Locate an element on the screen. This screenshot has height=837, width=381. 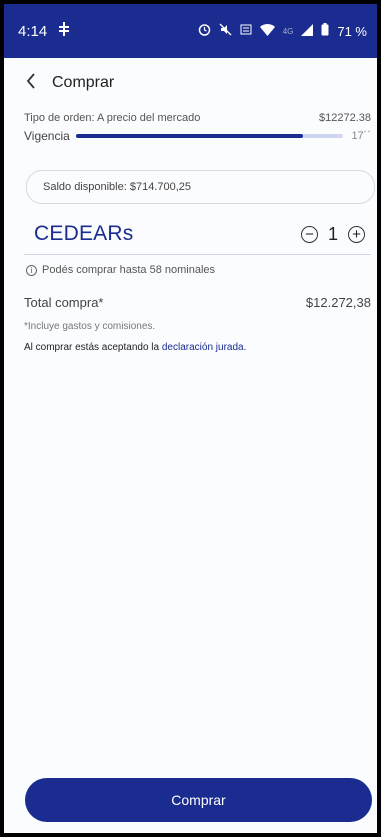
total-label: Total compra* is located at coordinates (64, 302).